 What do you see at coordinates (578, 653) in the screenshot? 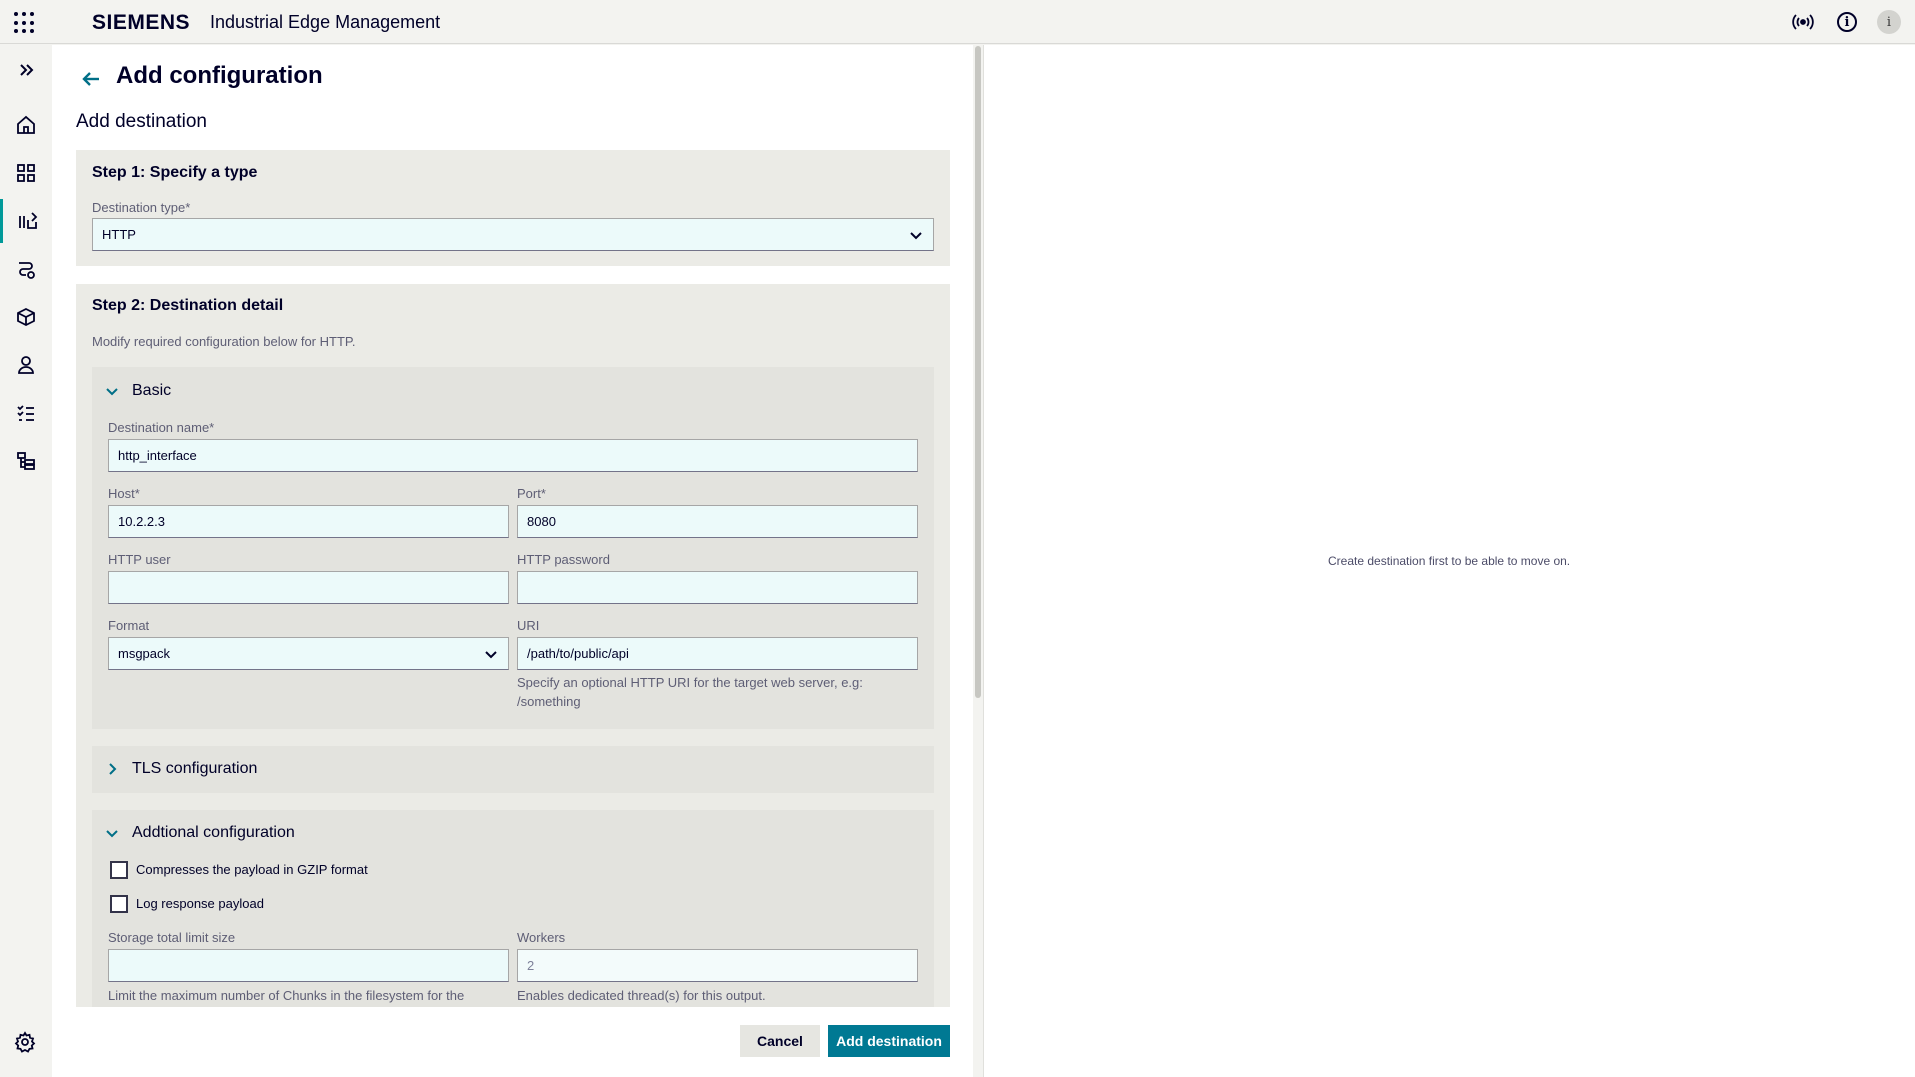
I see `uri-value: /path/to/public/api` at bounding box center [578, 653].